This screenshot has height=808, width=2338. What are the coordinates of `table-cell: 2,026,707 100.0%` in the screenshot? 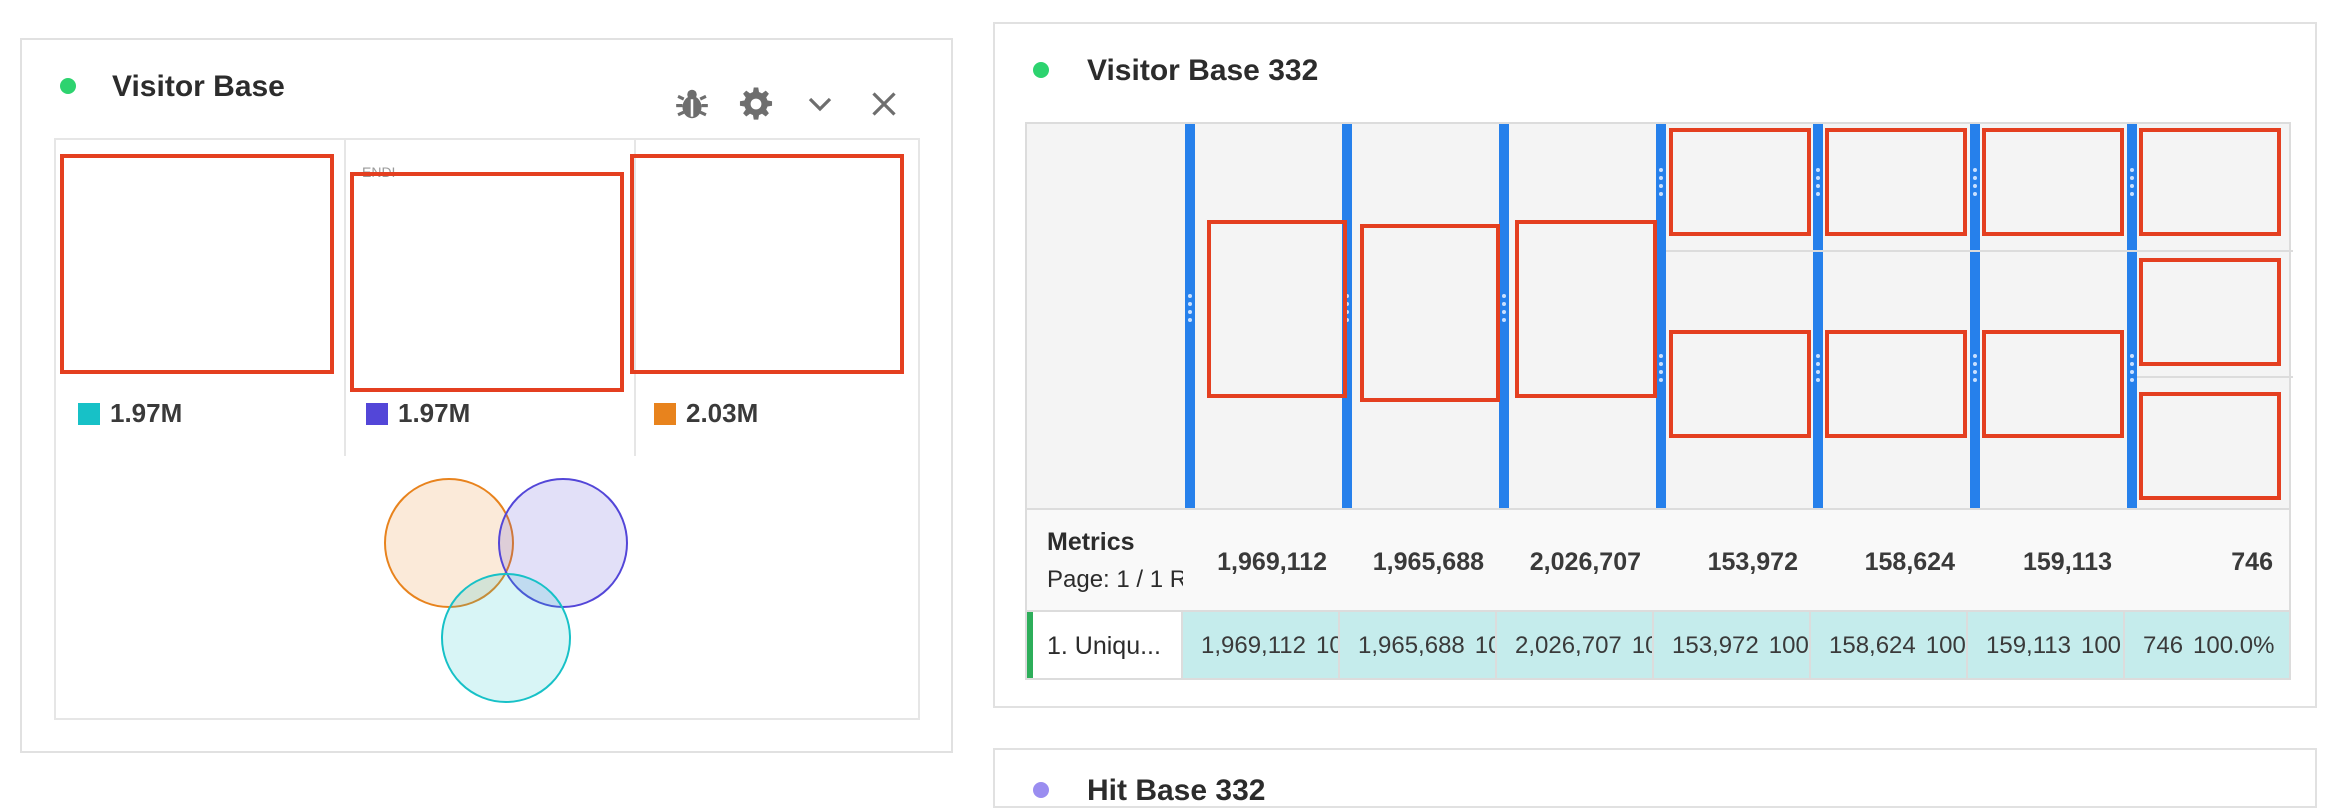 It's located at (1575, 645).